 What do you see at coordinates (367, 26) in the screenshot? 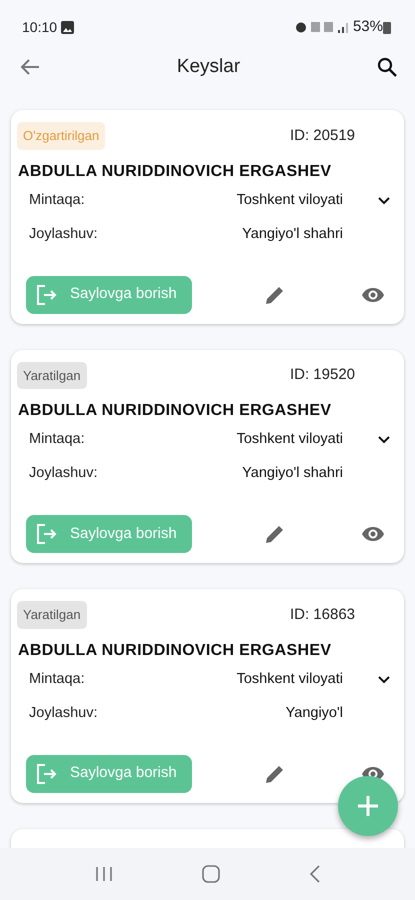
I see `battery-level: 53%` at bounding box center [367, 26].